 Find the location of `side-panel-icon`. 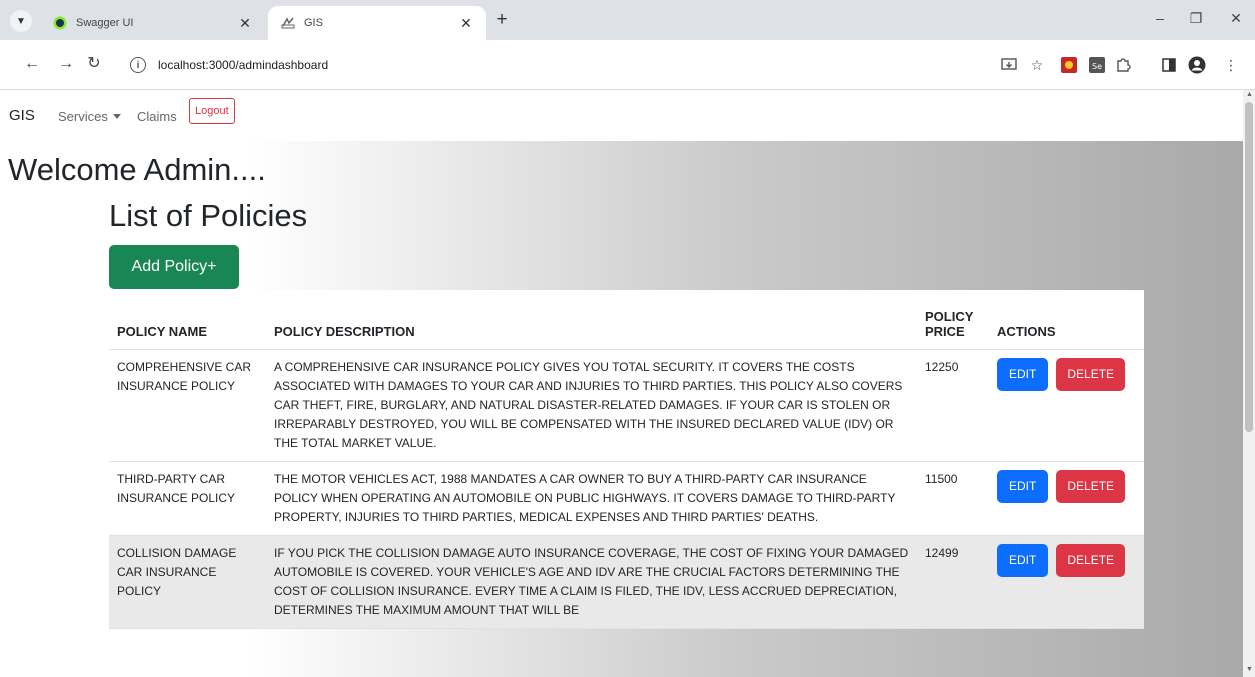

side-panel-icon is located at coordinates (1169, 65).